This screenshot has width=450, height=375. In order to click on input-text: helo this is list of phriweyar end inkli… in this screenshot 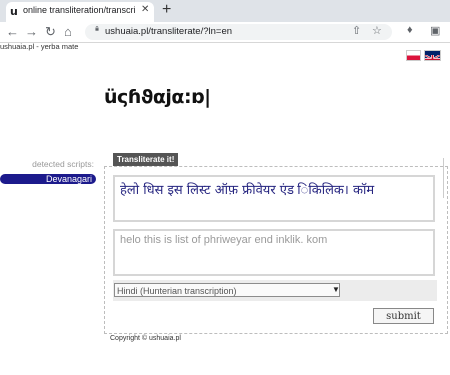, I will do `click(223, 240)`.